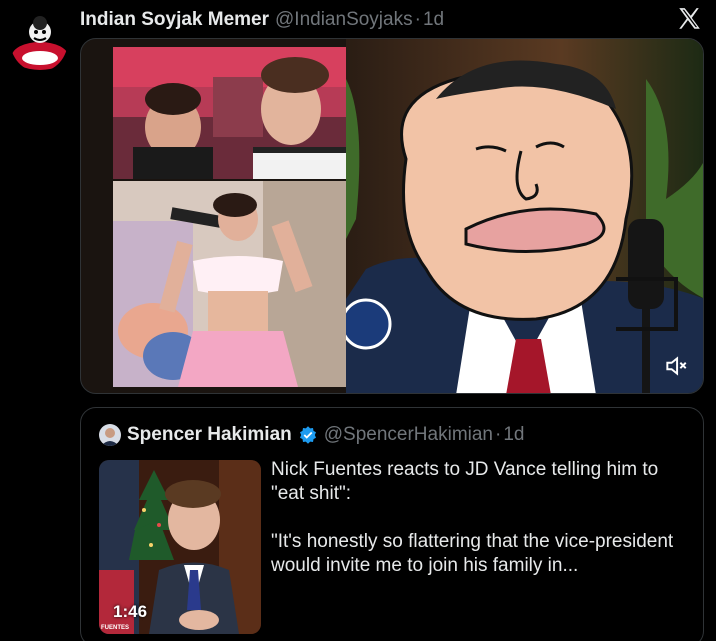  I want to click on x-logo-icon, so click(689, 19).